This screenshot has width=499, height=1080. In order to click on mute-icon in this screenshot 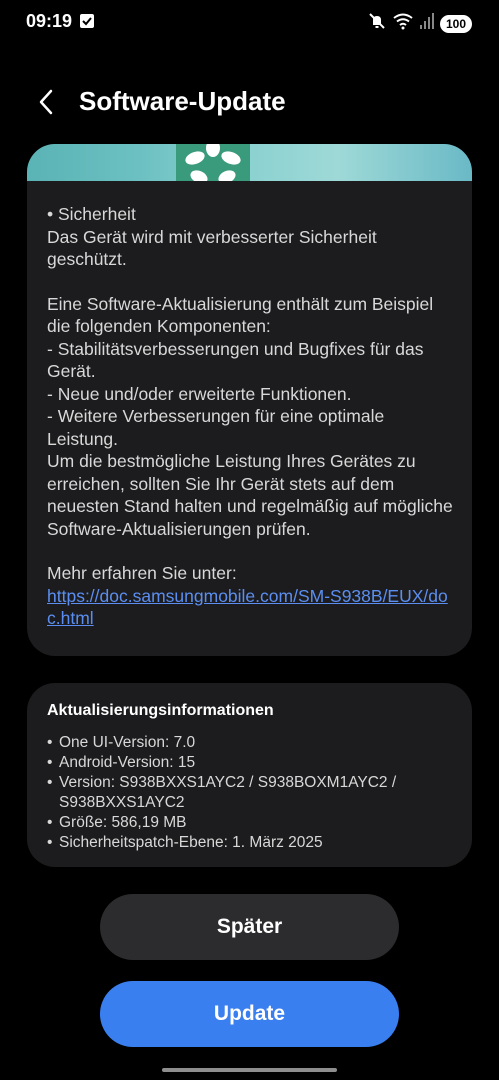, I will do `click(377, 23)`.